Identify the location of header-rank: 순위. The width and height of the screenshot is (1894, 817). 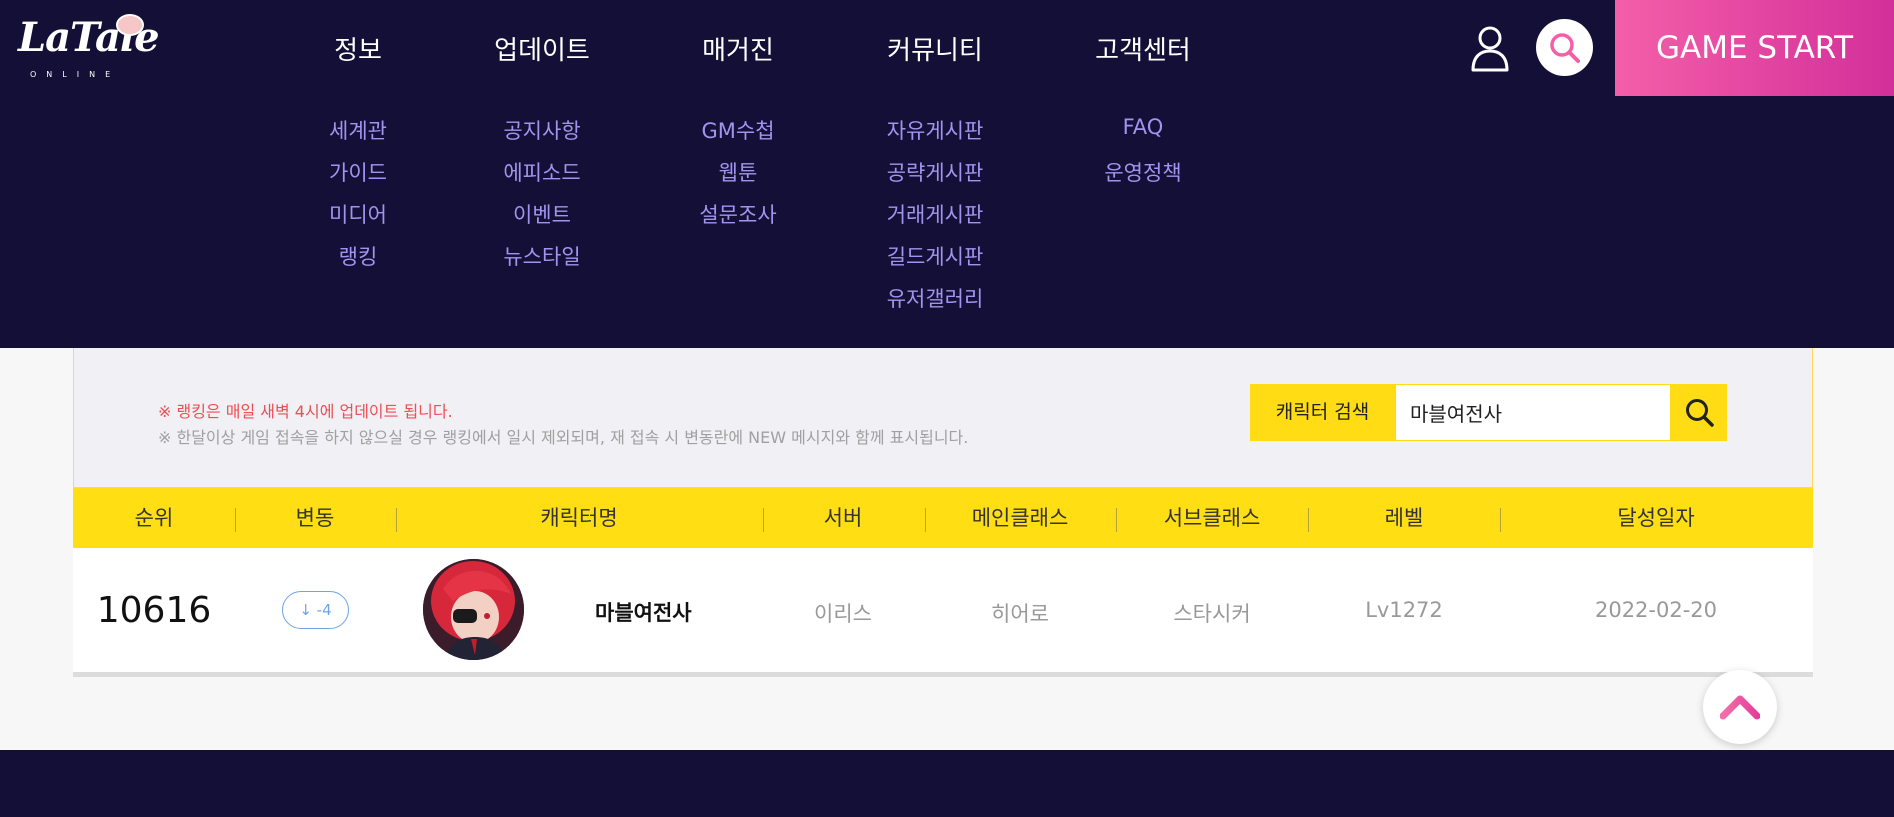
(154, 518).